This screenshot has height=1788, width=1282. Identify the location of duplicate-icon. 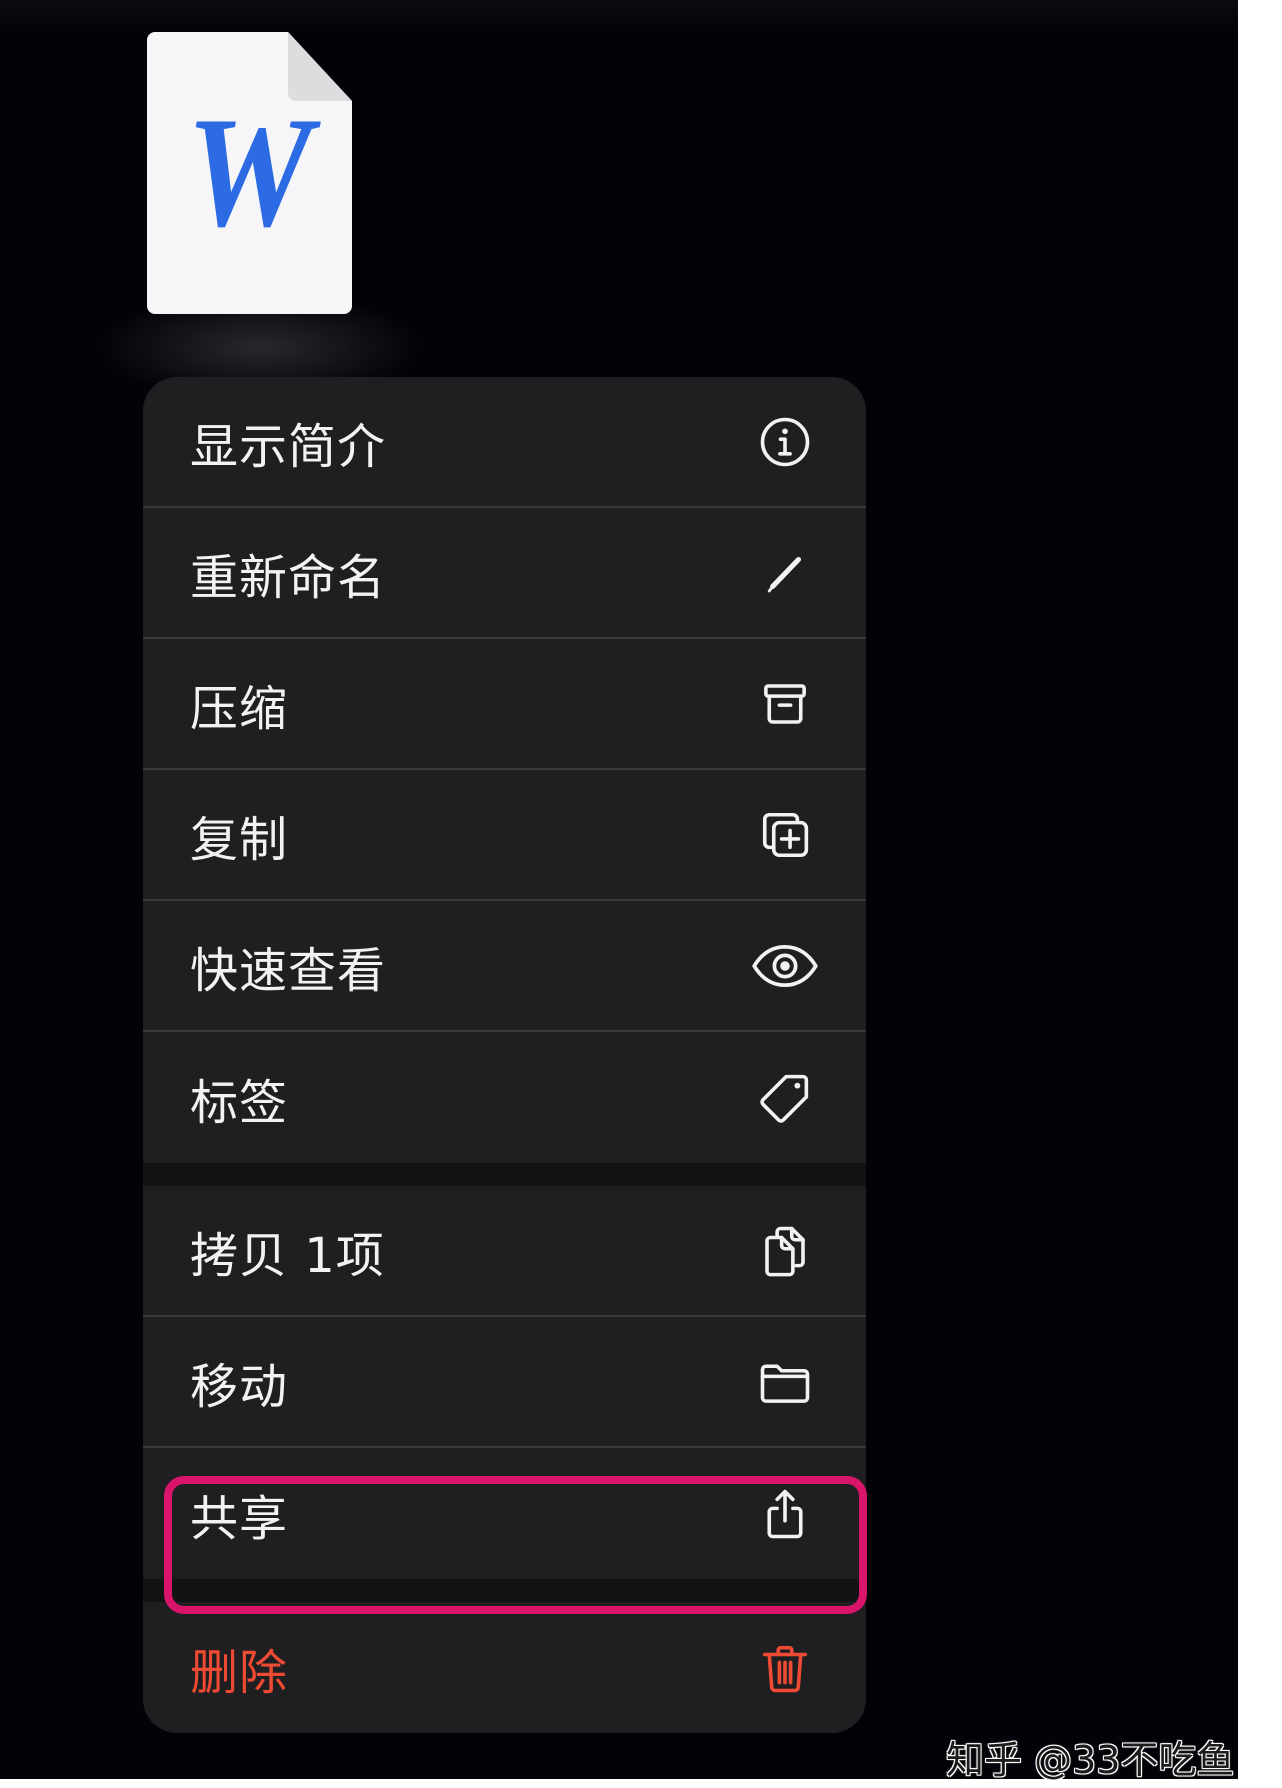
(785, 835).